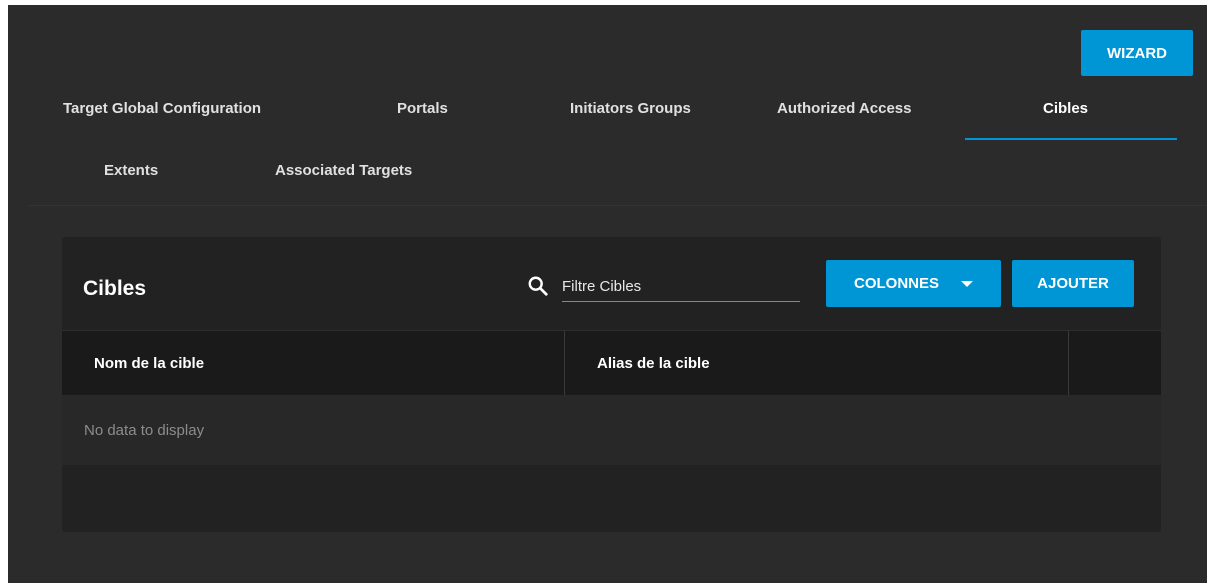 The width and height of the screenshot is (1207, 583). Describe the element at coordinates (681, 286) in the screenshot. I see `filter-cibles-input` at that location.